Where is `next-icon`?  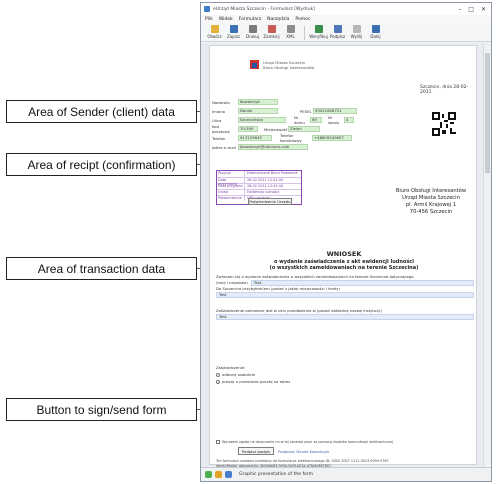
next-icon is located at coordinates (375, 29).